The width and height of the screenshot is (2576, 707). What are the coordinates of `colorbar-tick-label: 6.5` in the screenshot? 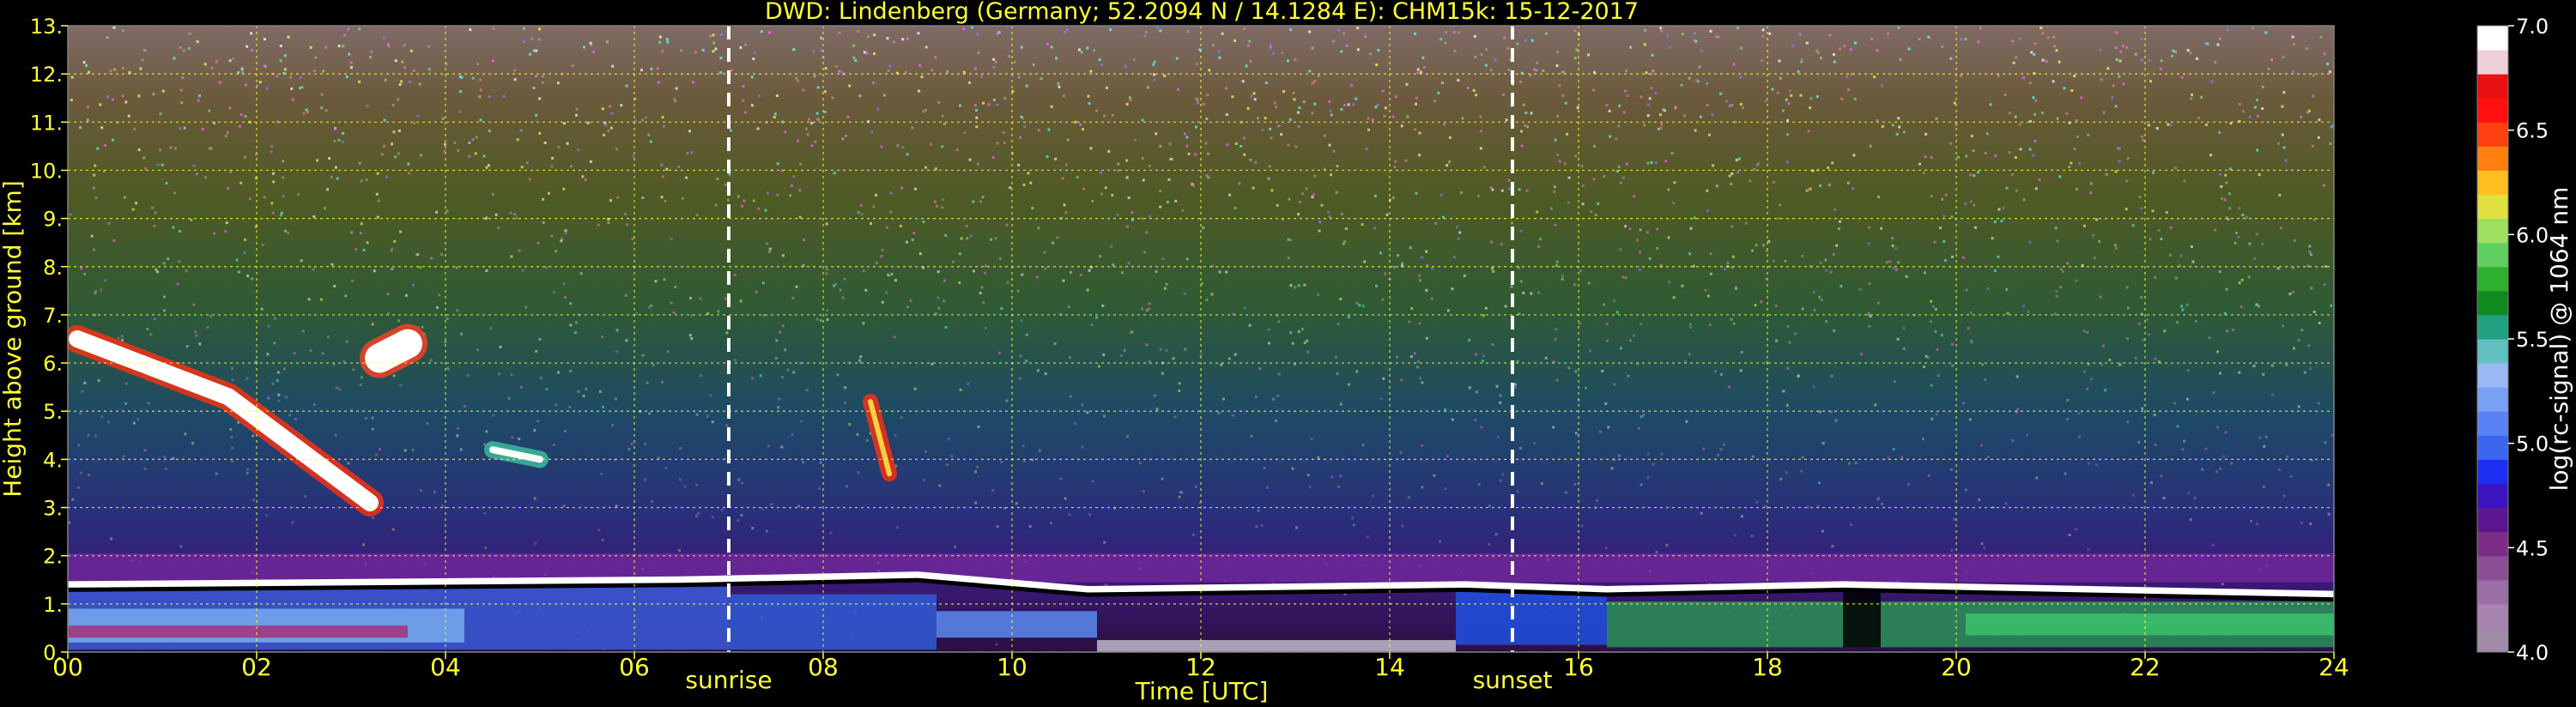 It's located at (2532, 131).